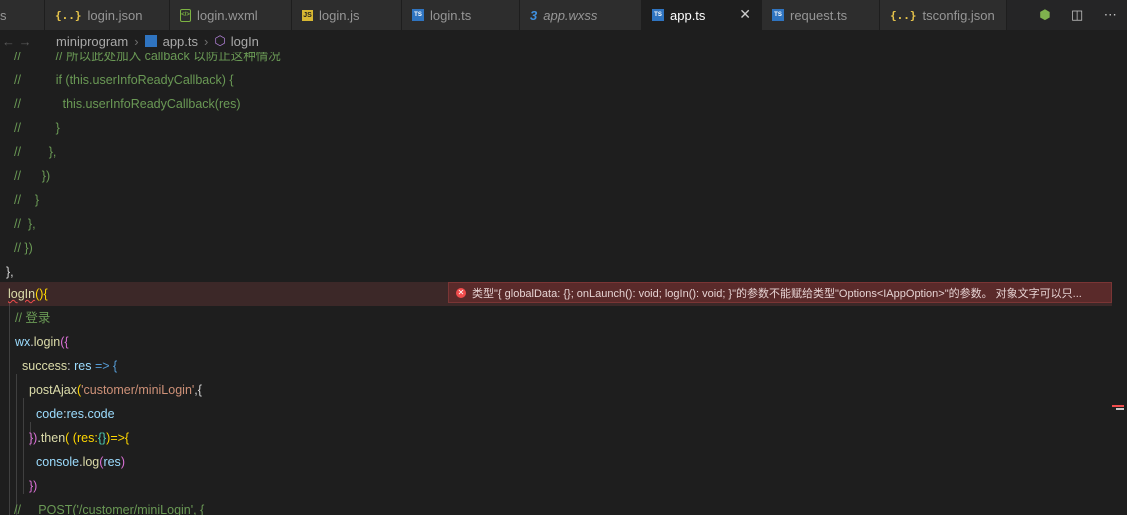 The width and height of the screenshot is (1127, 515). What do you see at coordinates (17, 294) in the screenshot?
I see `error-squiggle: logIn` at bounding box center [17, 294].